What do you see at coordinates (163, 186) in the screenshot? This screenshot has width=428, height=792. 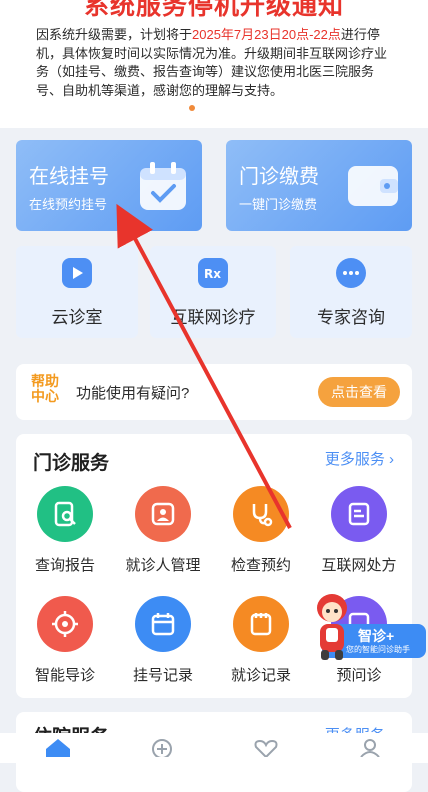 I see `calendar-check-icon` at bounding box center [163, 186].